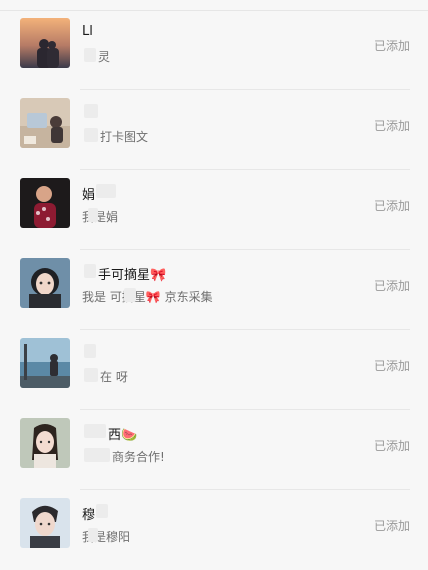 The image size is (428, 570). What do you see at coordinates (214, 450) in the screenshot?
I see `list-item: 西🍉 商务合作! 已添加` at bounding box center [214, 450].